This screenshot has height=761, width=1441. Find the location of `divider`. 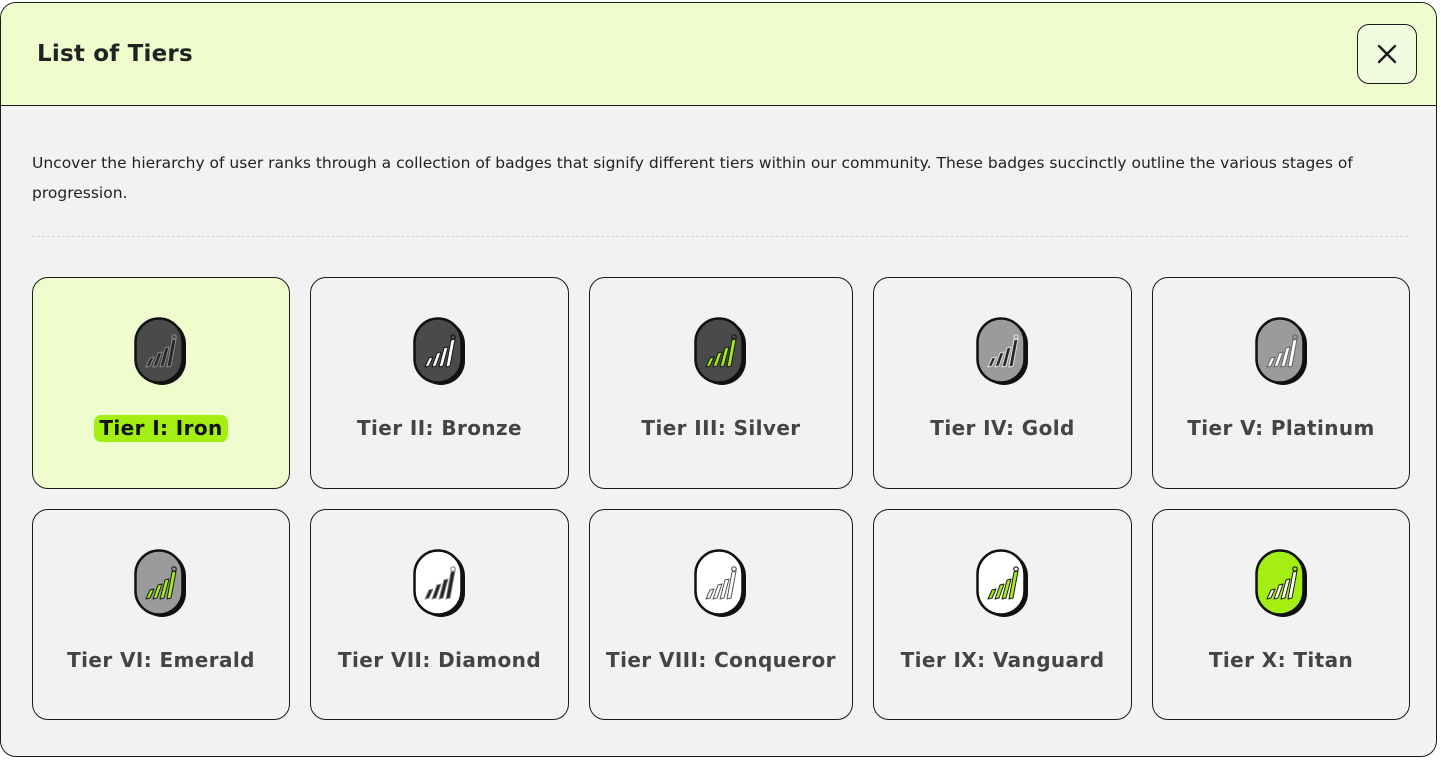

divider is located at coordinates (720, 236).